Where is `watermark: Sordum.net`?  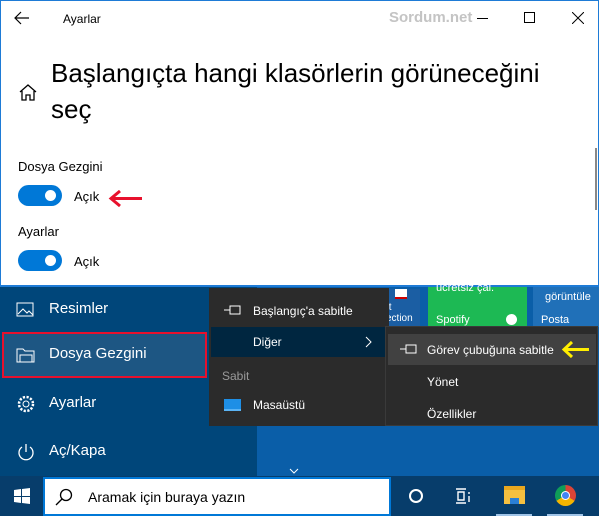
watermark: Sordum.net is located at coordinates (431, 17).